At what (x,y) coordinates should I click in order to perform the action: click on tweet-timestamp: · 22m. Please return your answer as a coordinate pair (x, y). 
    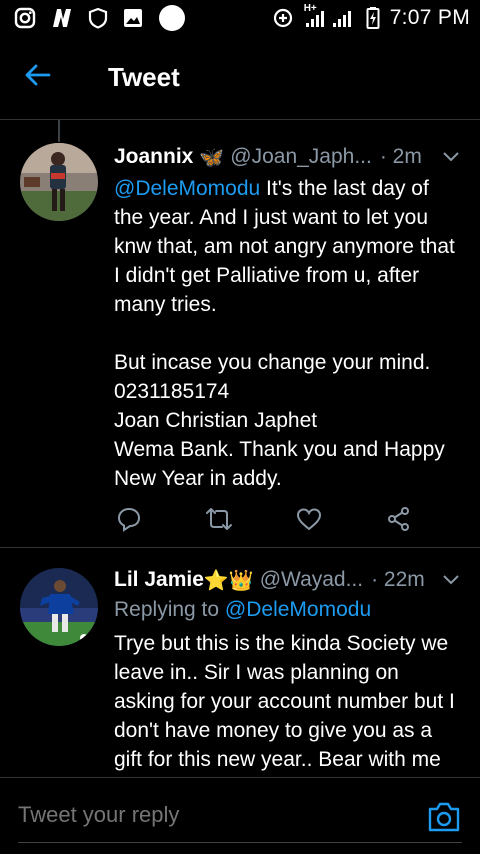
    Looking at the image, I should click on (398, 579).